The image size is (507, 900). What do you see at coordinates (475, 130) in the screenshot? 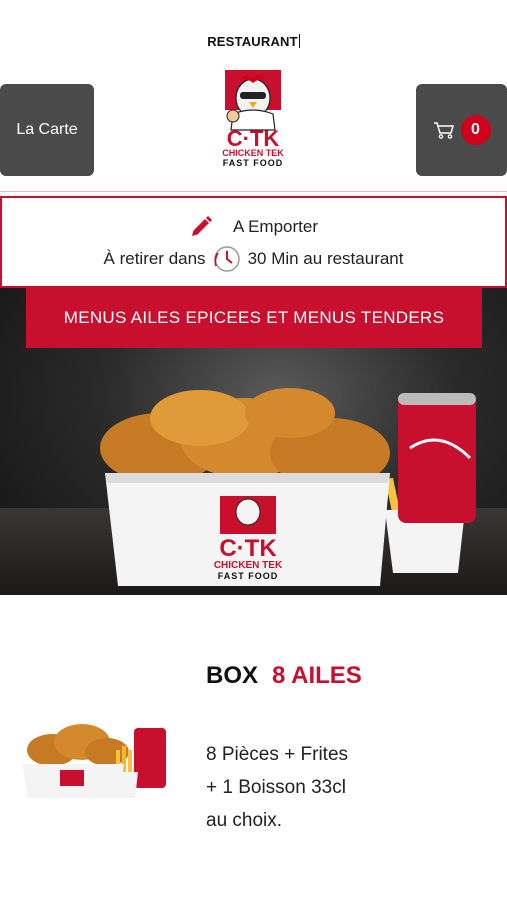
I see `cart-count-badge: 0` at bounding box center [475, 130].